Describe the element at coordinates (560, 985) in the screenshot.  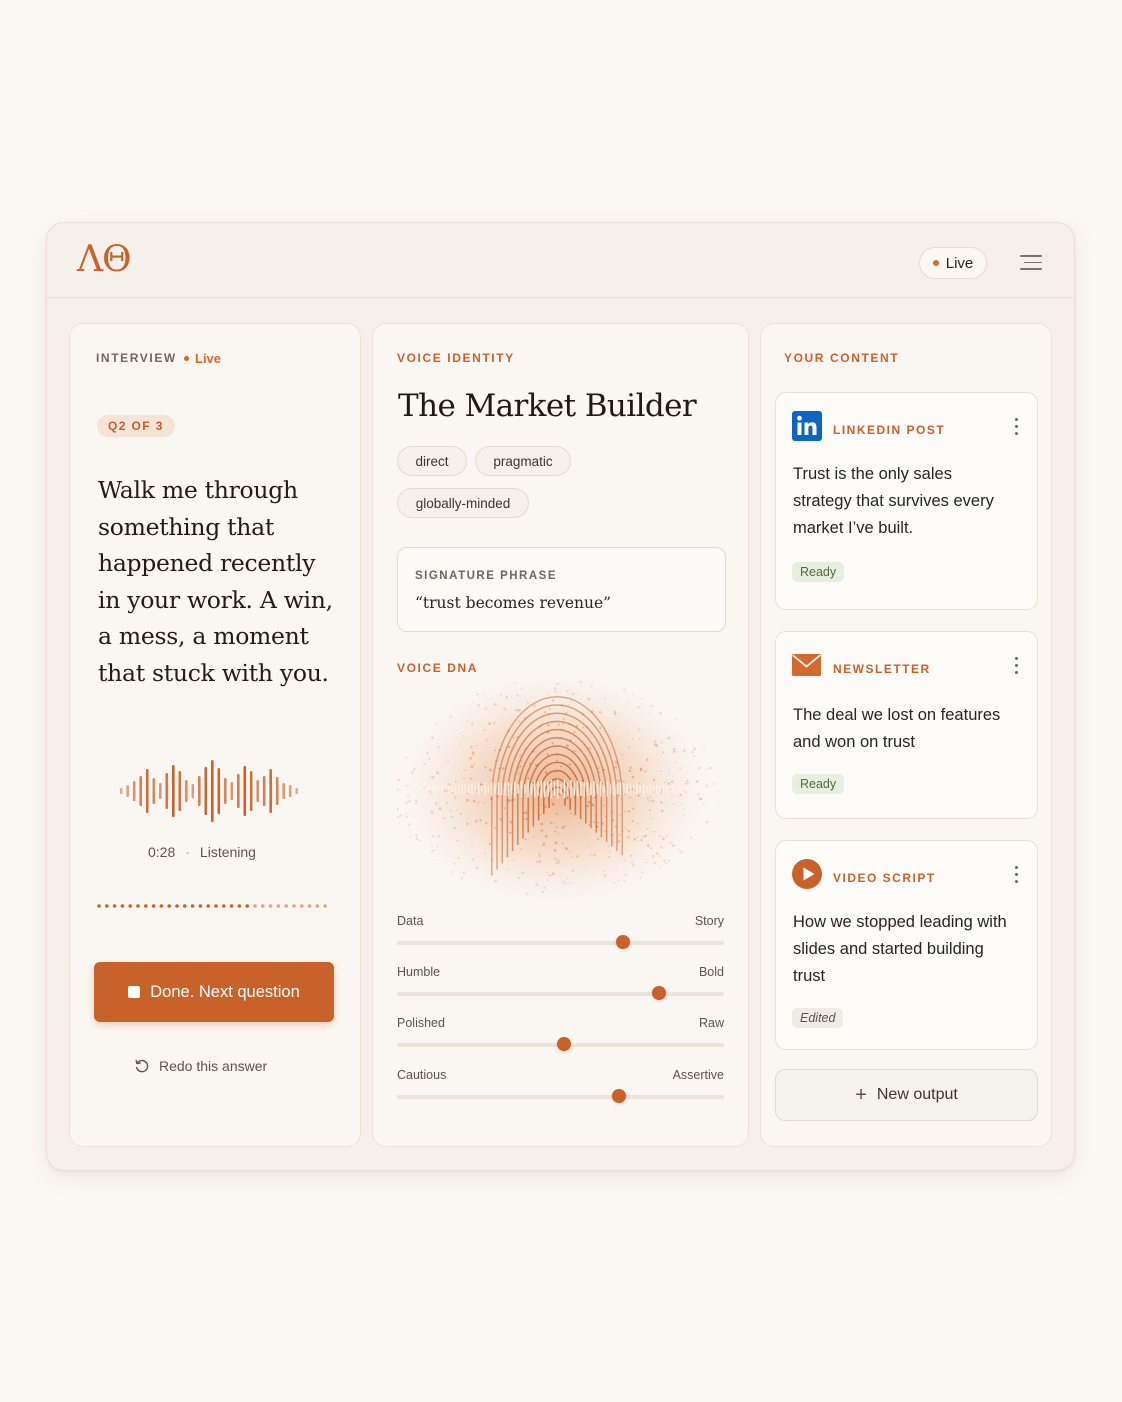
I see `voice-slider: Humble Bold` at that location.